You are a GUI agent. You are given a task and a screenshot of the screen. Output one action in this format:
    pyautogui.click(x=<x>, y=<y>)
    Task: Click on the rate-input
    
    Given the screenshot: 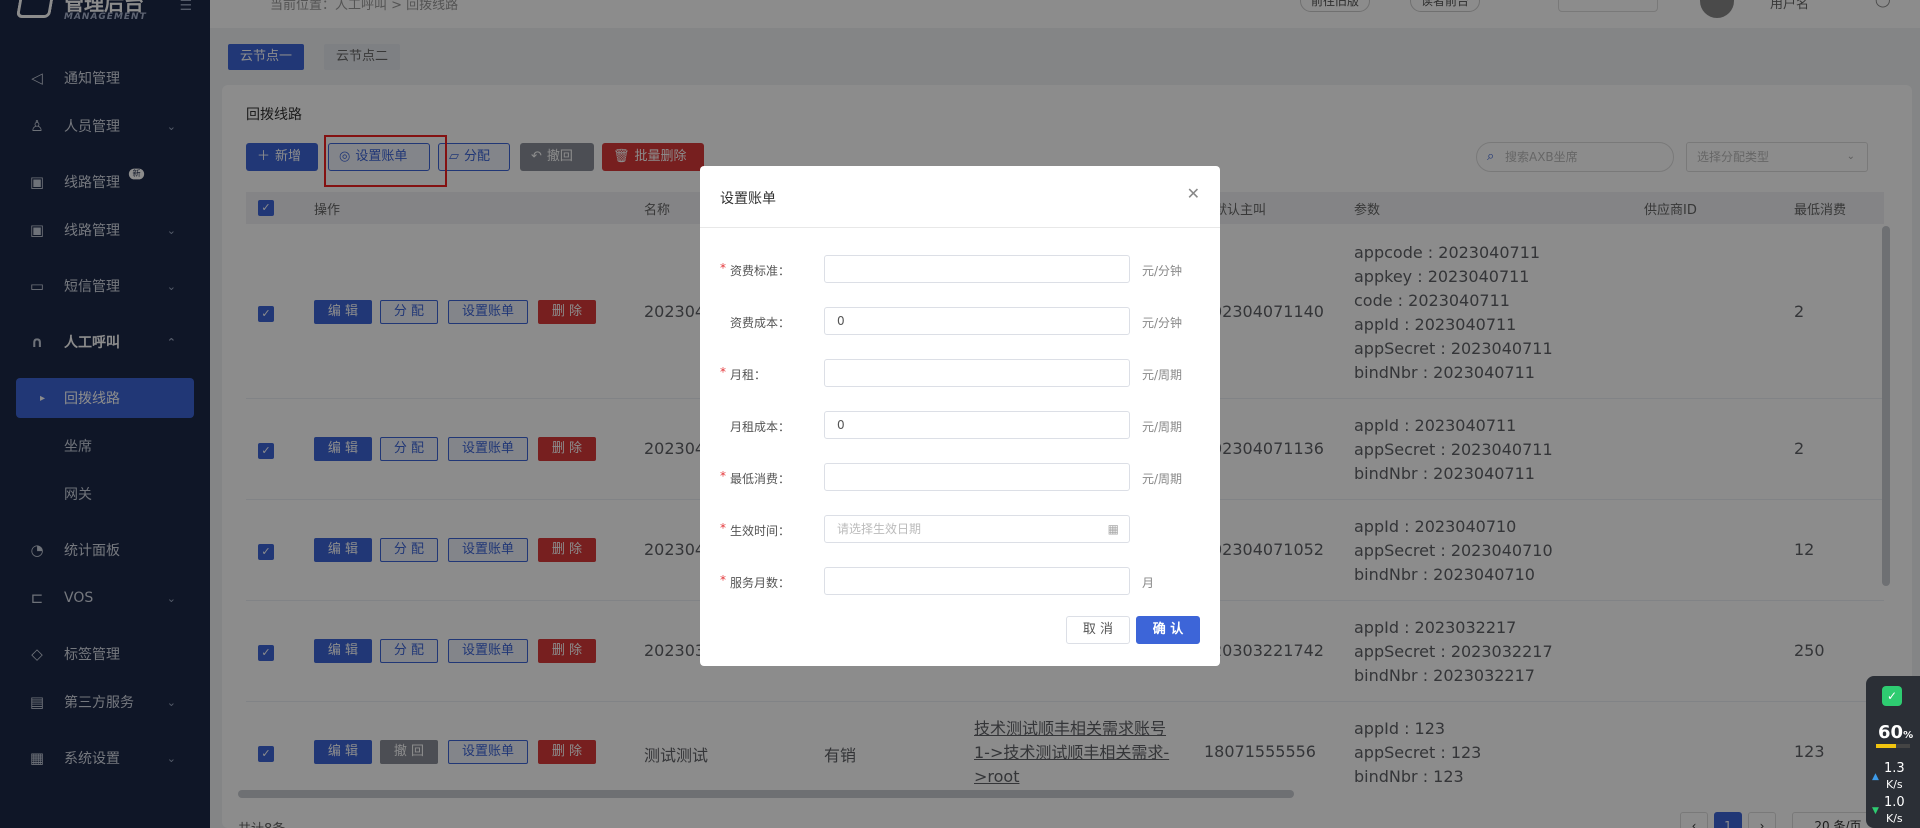 What is the action you would take?
    pyautogui.click(x=977, y=269)
    